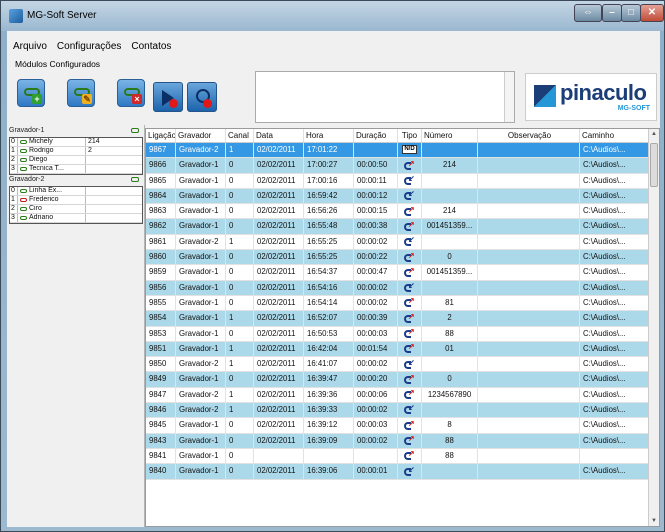  What do you see at coordinates (410, 135) in the screenshot?
I see `col-tipo: Tipo` at bounding box center [410, 135].